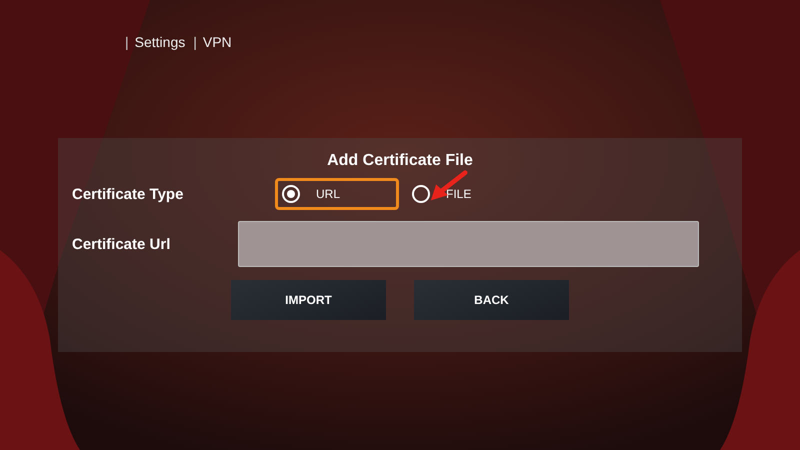  Describe the element at coordinates (160, 42) in the screenshot. I see `breadcrumb-item: Settings` at that location.